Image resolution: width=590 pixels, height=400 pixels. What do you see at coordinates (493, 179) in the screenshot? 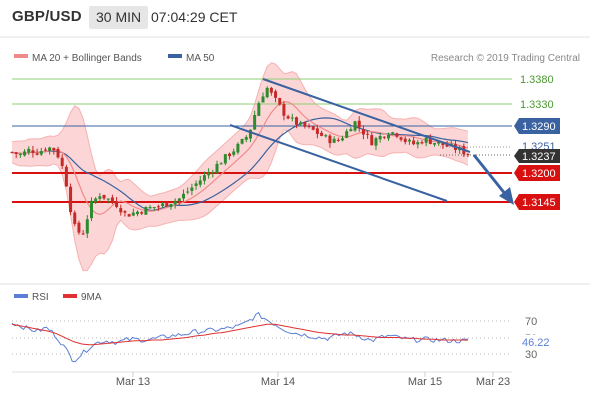
I see `forecast-arrow` at bounding box center [493, 179].